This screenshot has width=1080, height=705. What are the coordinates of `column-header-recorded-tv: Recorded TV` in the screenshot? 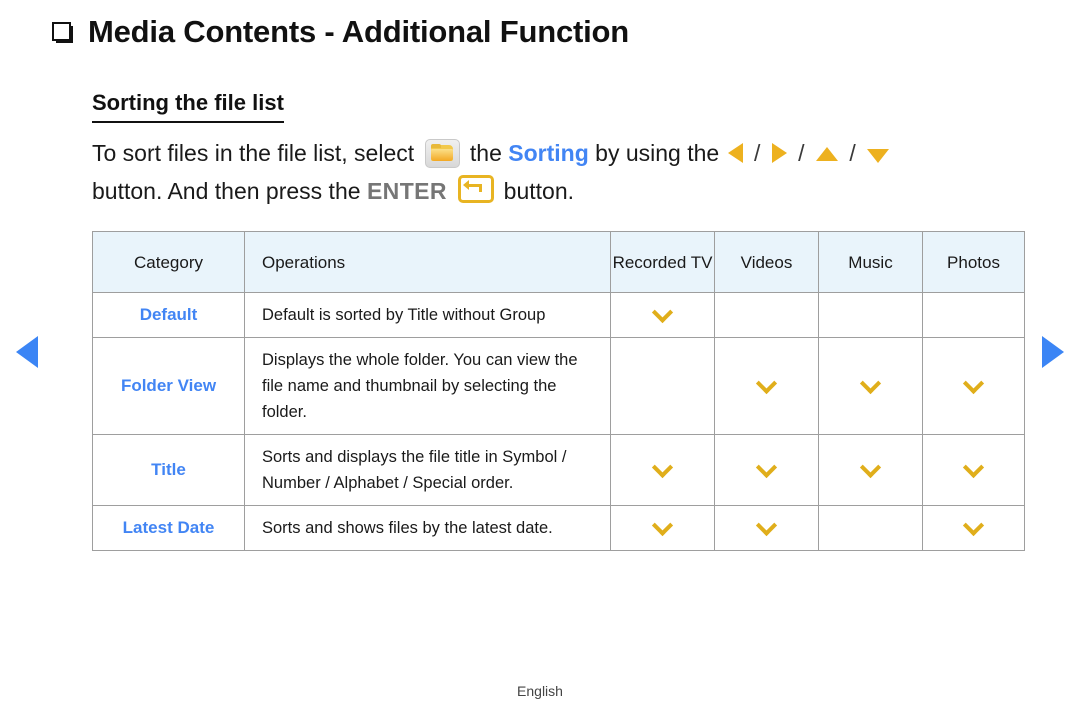 It's located at (662, 262).